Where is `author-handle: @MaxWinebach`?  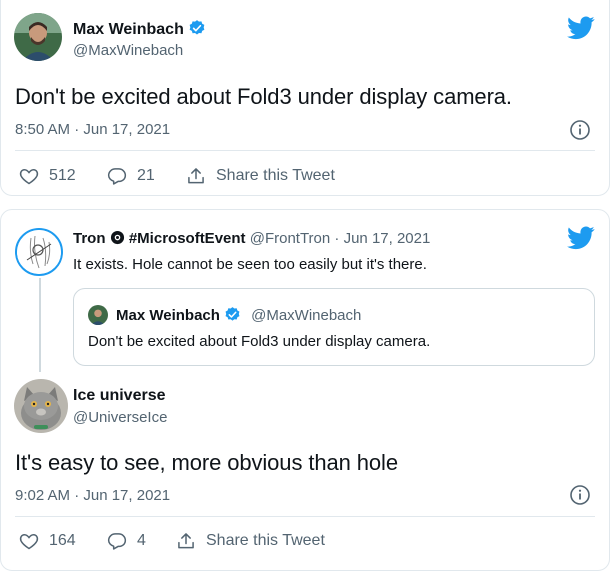 author-handle: @MaxWinebach is located at coordinates (128, 50).